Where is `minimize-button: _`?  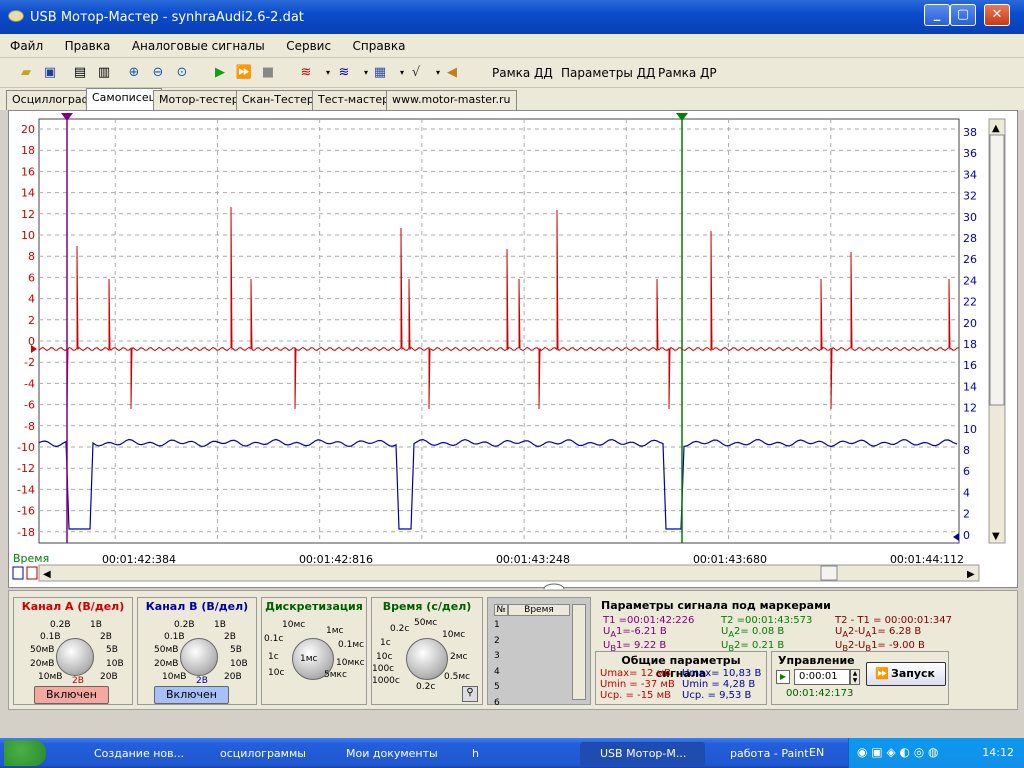
minimize-button: _ is located at coordinates (937, 15).